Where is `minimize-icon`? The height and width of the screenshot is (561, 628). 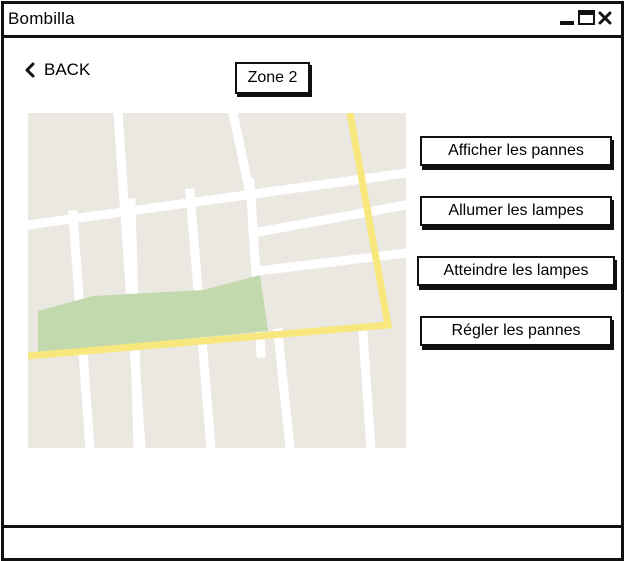
minimize-icon is located at coordinates (567, 18).